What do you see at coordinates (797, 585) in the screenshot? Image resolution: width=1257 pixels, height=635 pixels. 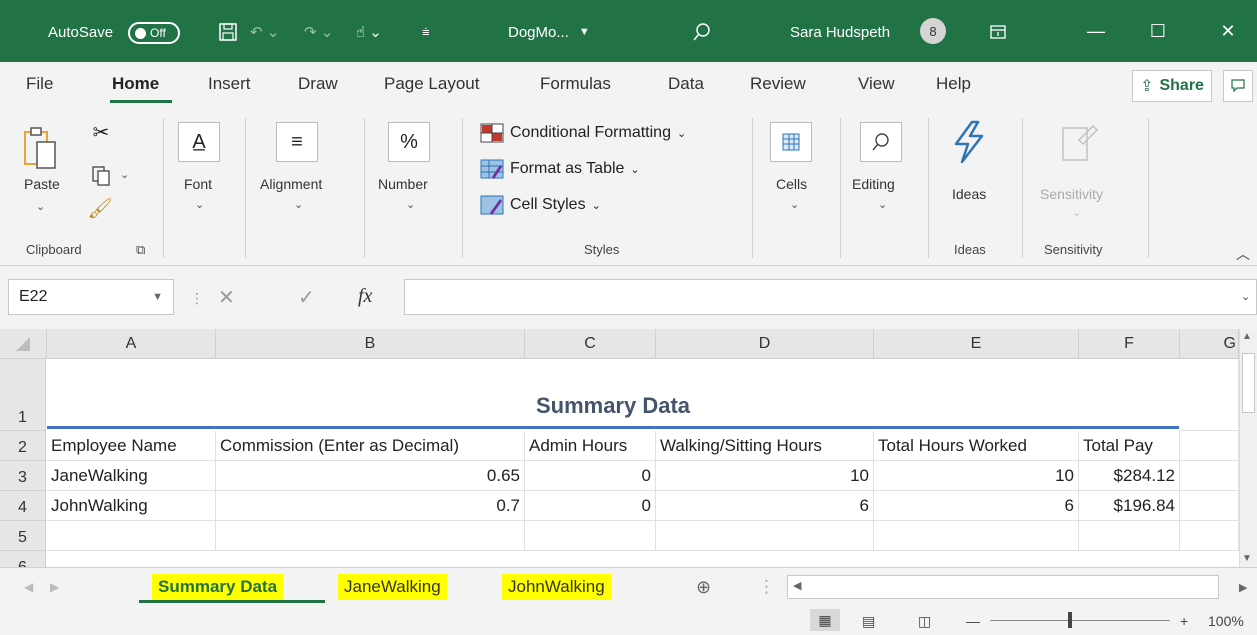 I see `scroll-left-icon: ◀` at bounding box center [797, 585].